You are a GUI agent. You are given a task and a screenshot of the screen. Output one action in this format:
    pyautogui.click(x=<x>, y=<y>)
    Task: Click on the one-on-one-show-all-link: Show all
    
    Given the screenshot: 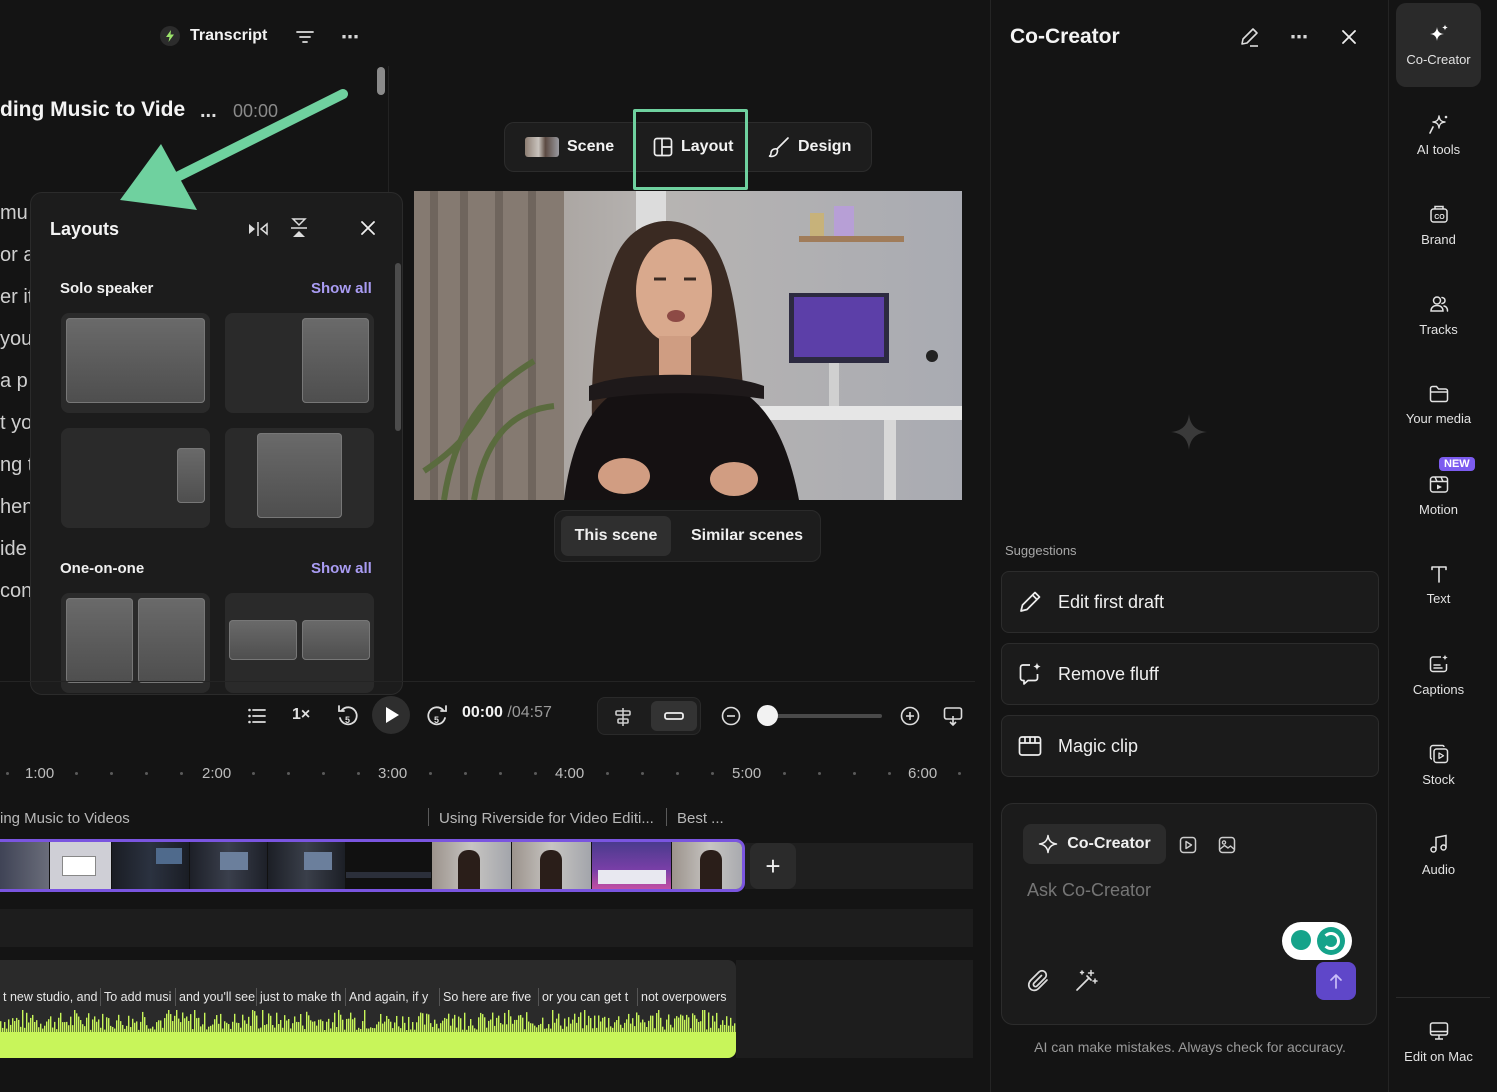 What is the action you would take?
    pyautogui.click(x=341, y=568)
    